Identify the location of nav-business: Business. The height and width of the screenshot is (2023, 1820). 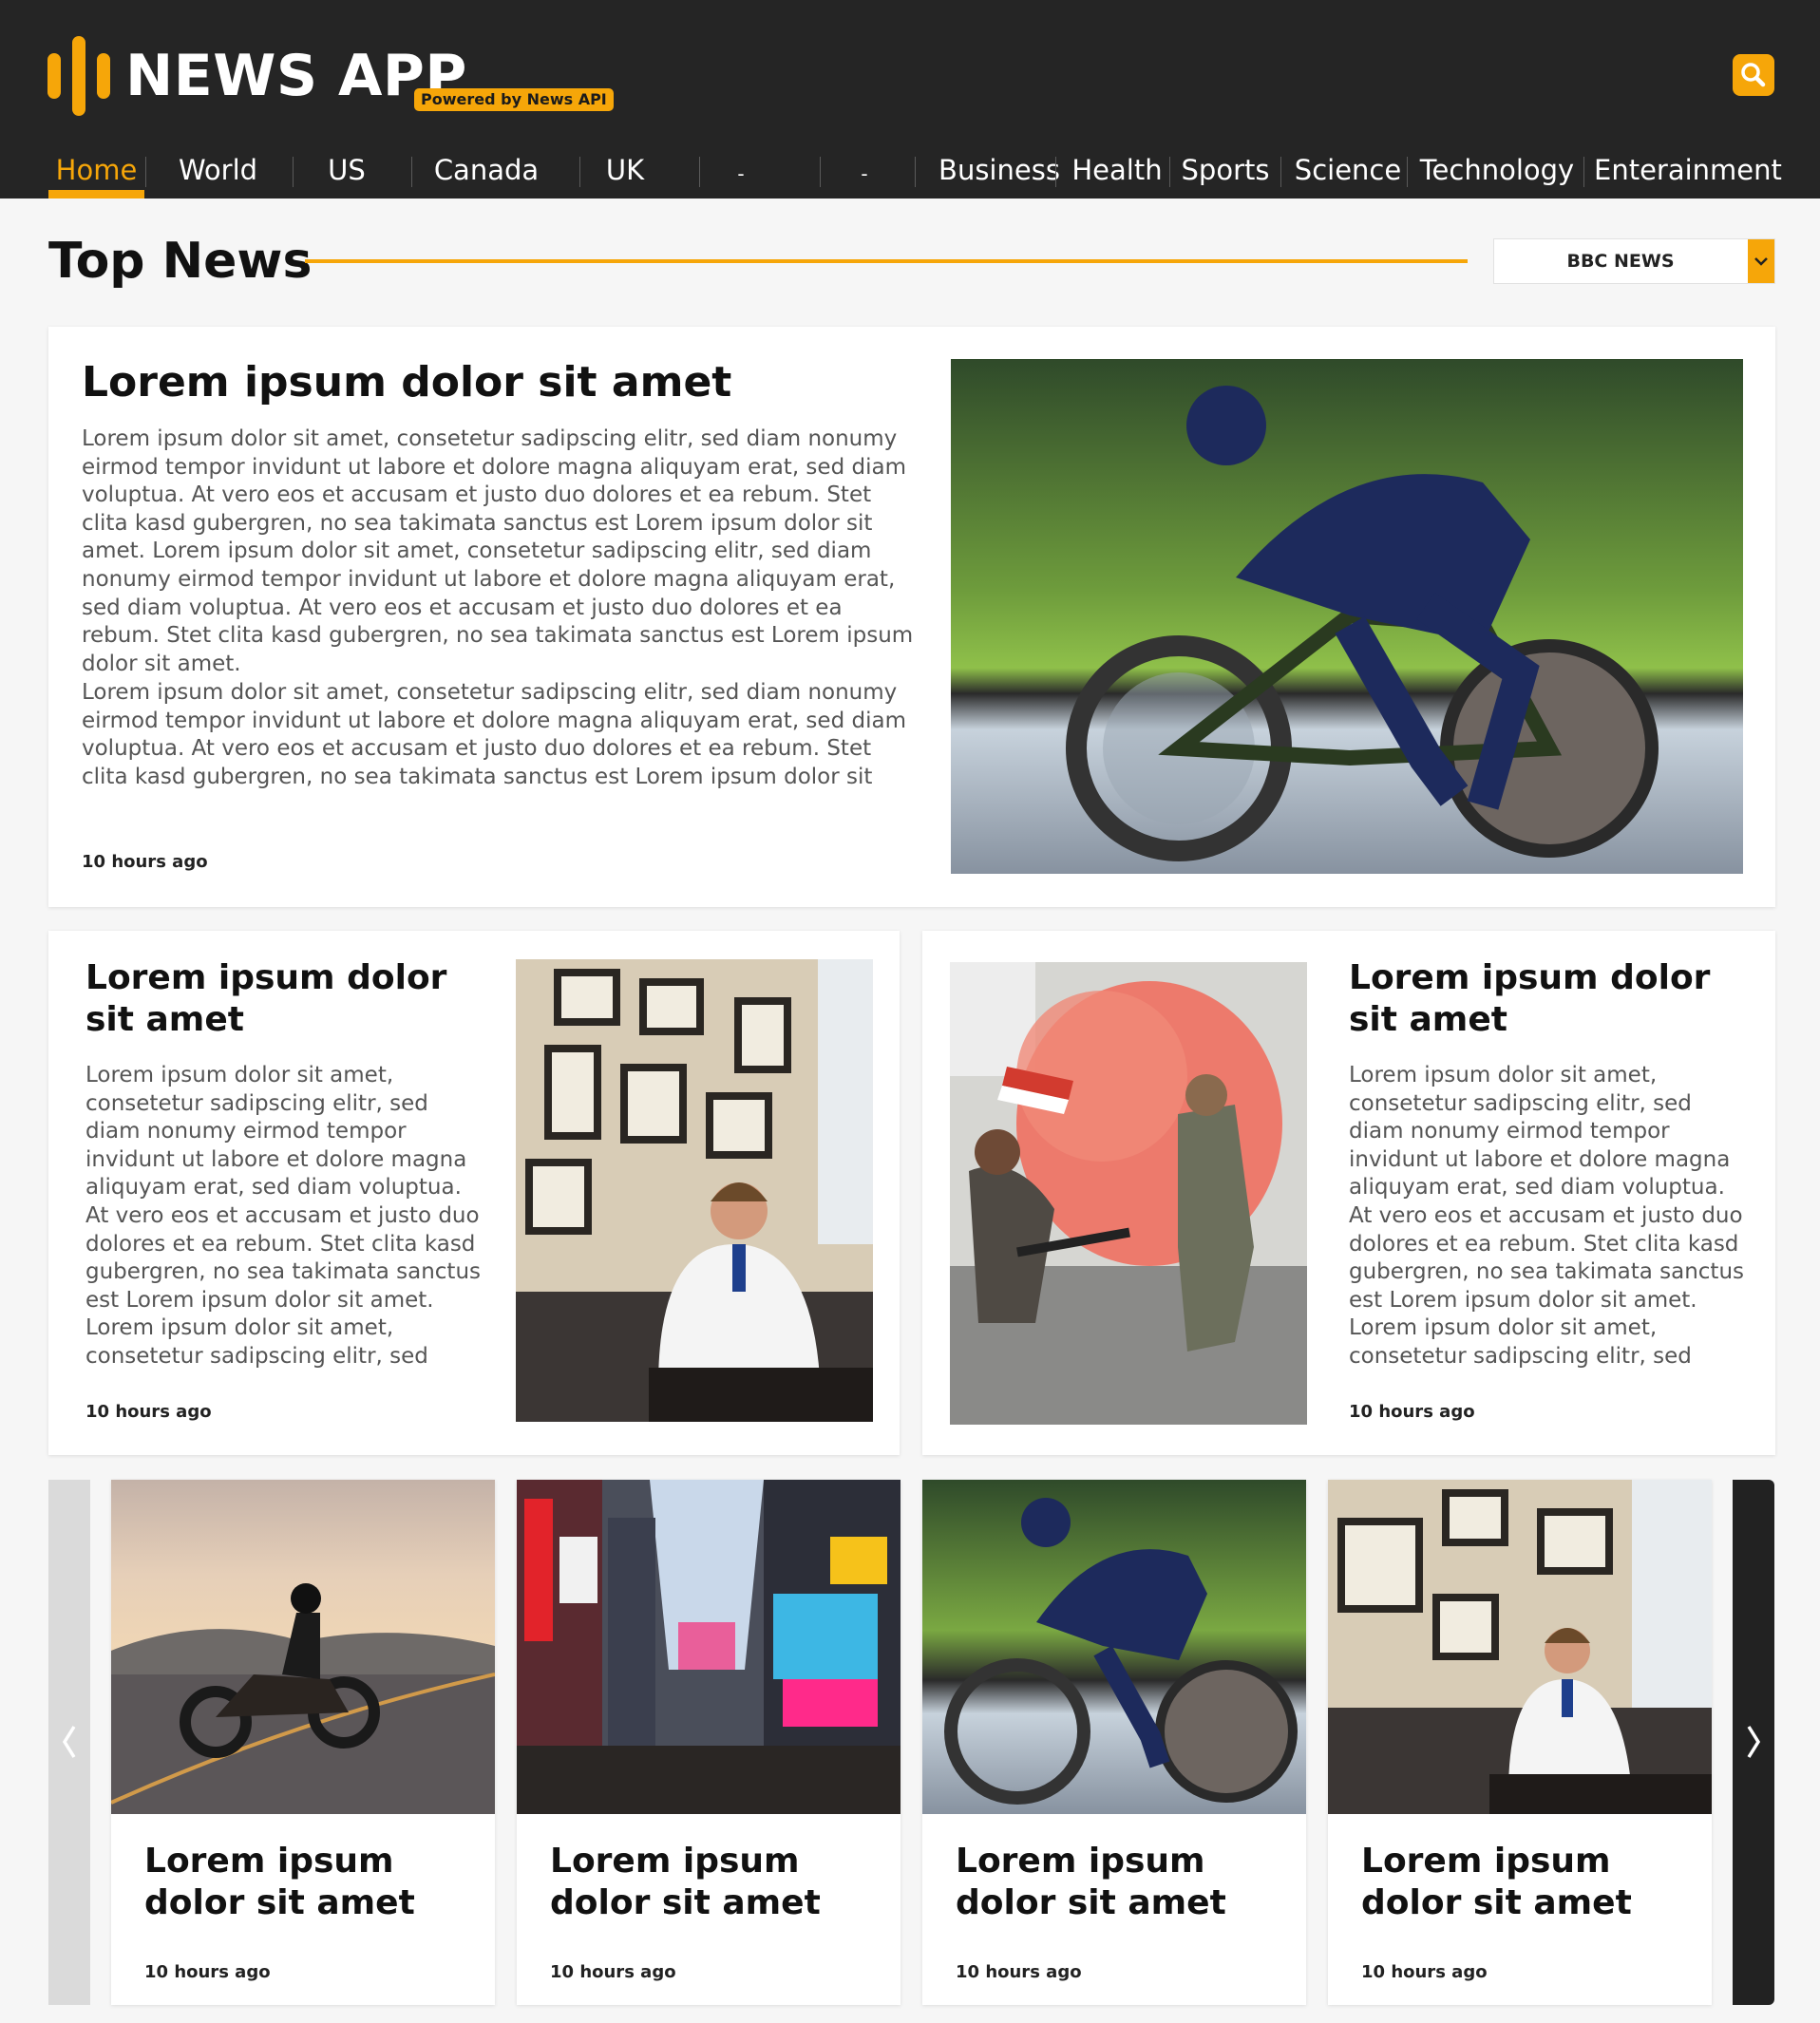
(999, 173).